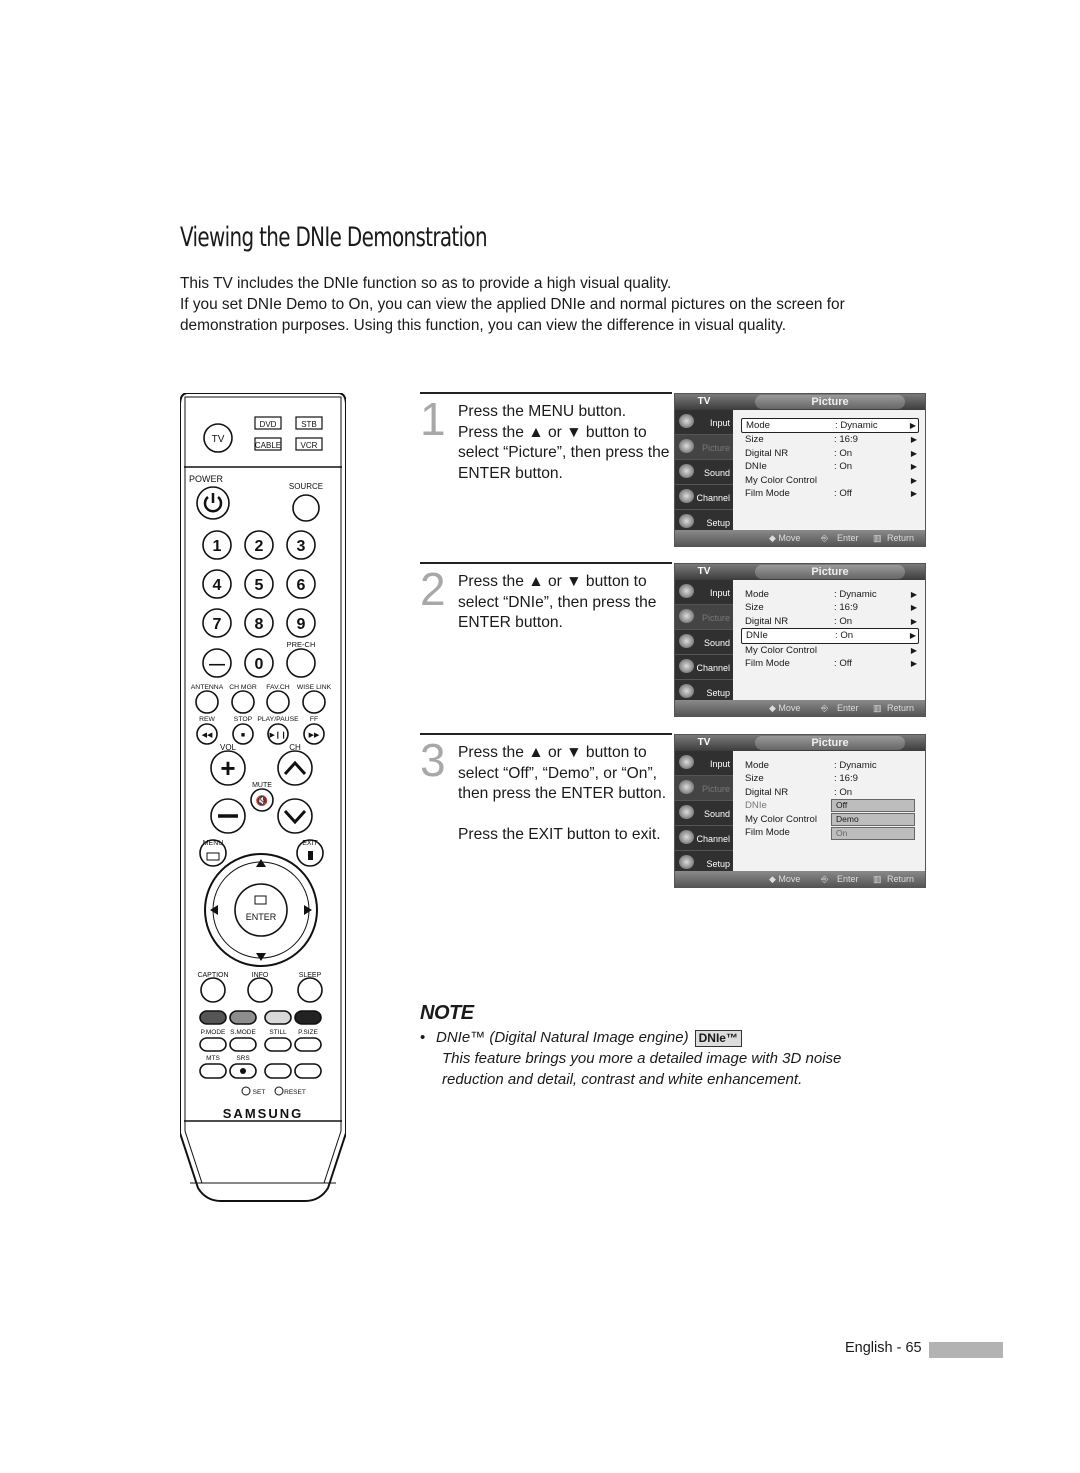 This screenshot has height=1473, width=1080. What do you see at coordinates (262, 785) in the screenshot?
I see `mute-label: MUTE` at bounding box center [262, 785].